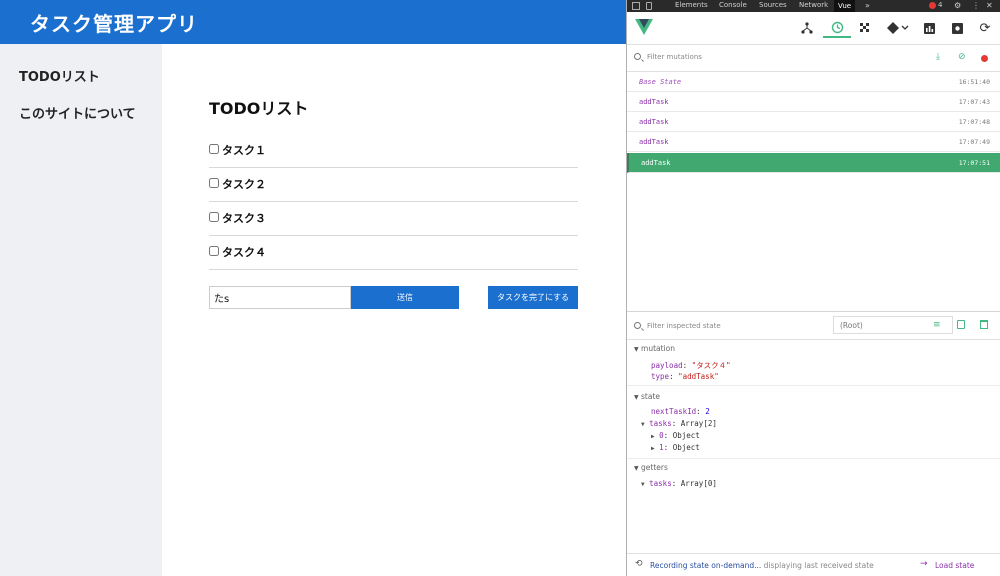 The width and height of the screenshot is (1000, 576). I want to click on error-count: 4, so click(940, 5).